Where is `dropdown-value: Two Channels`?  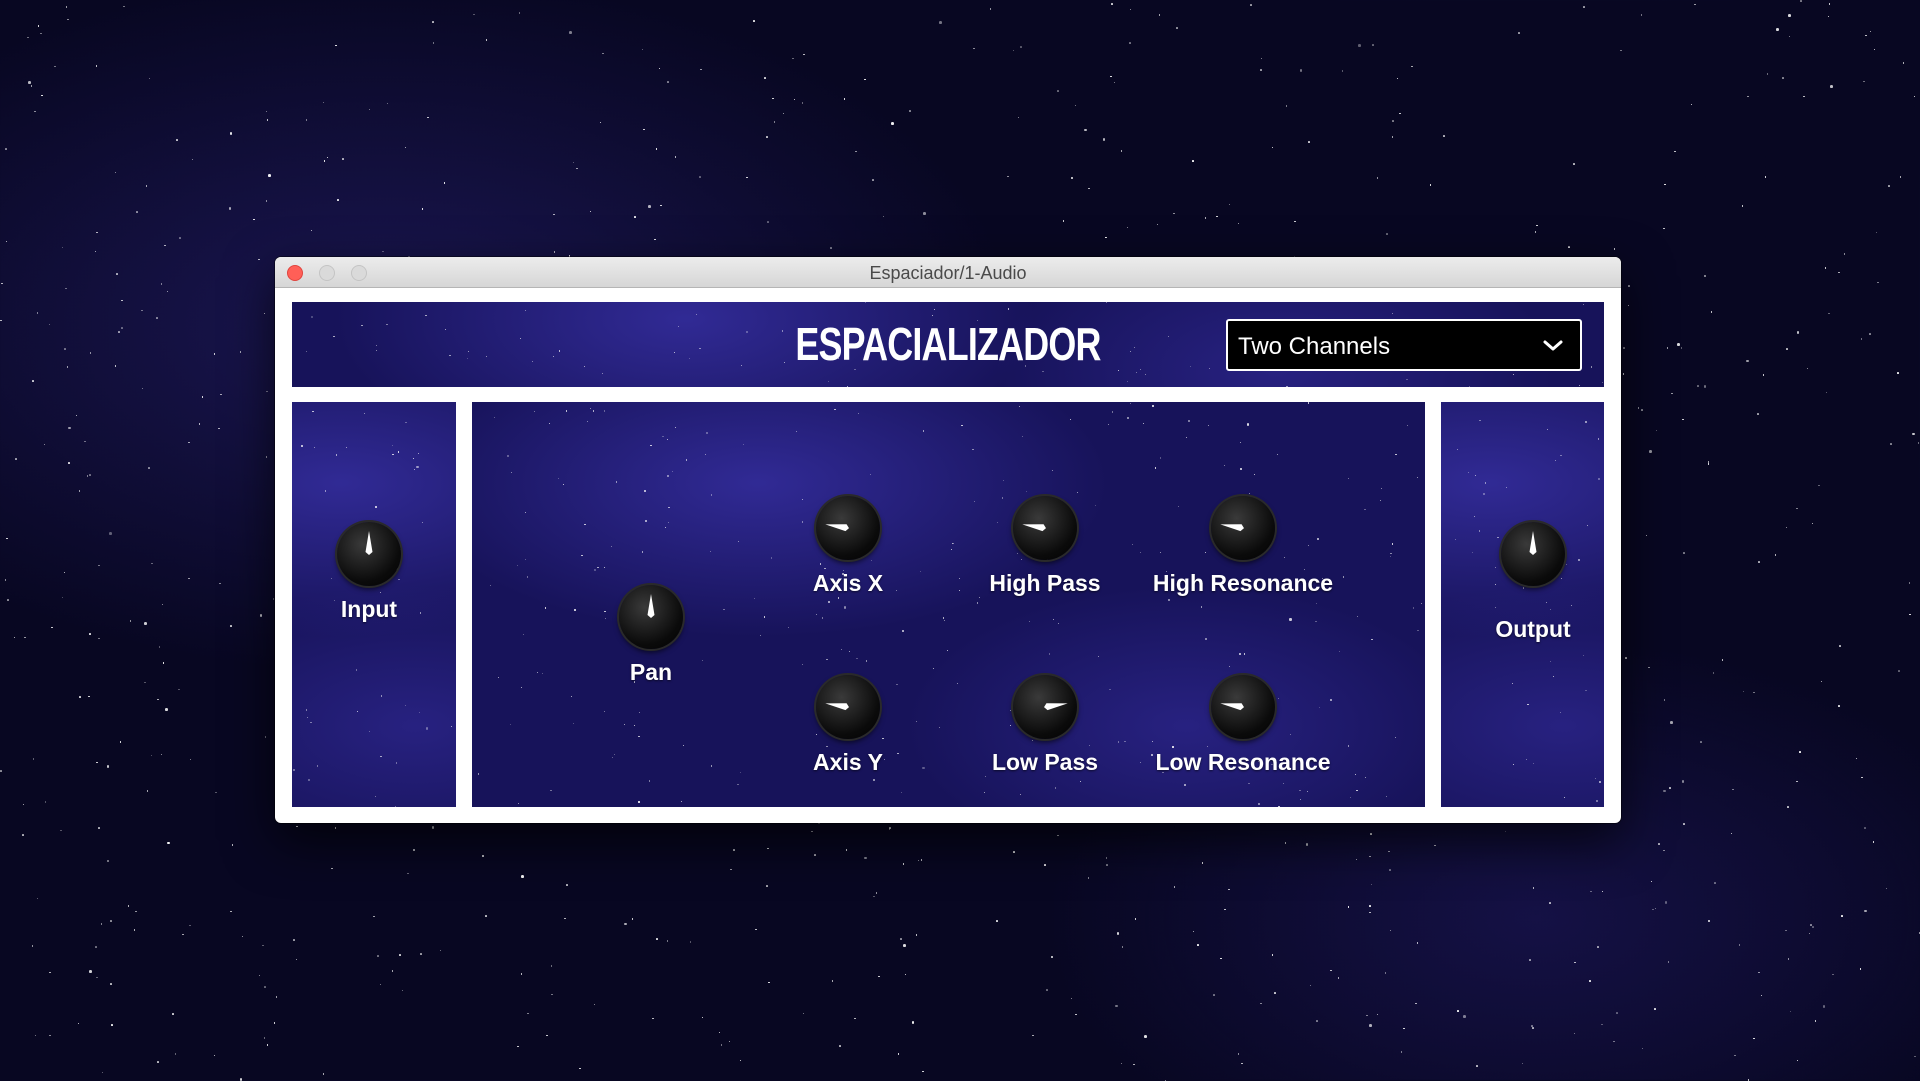
dropdown-value: Two Channels is located at coordinates (1314, 347).